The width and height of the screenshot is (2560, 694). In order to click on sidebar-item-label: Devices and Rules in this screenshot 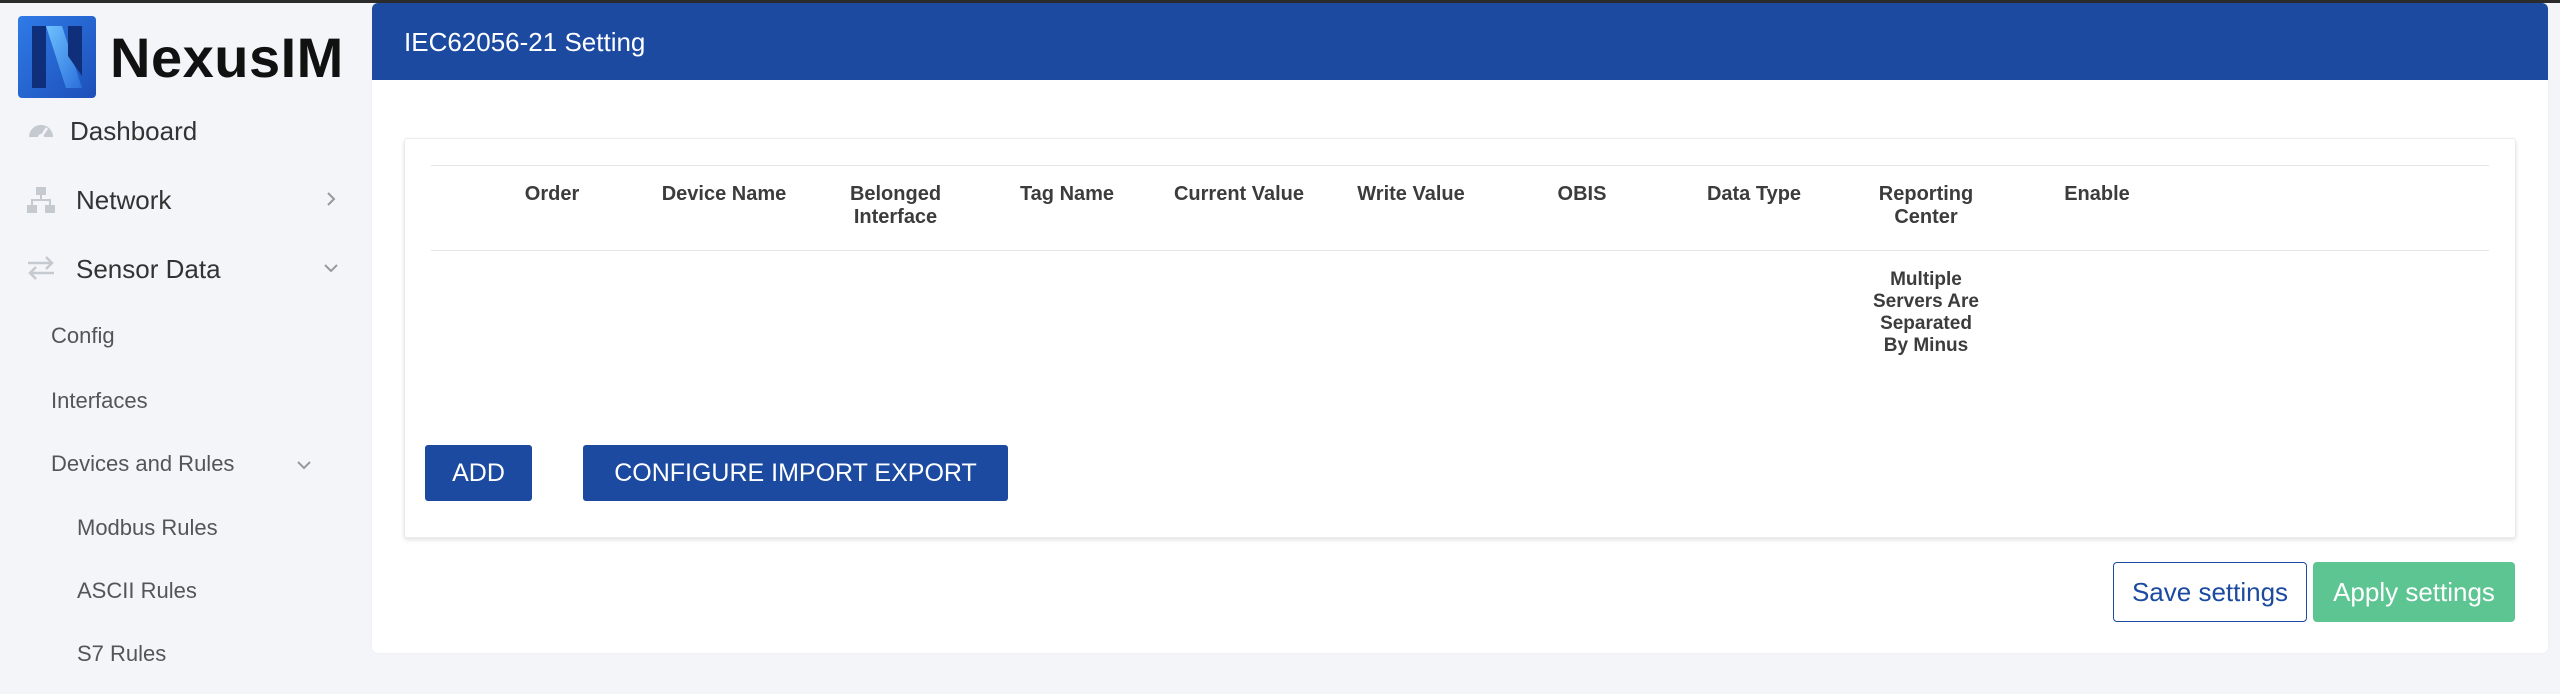, I will do `click(143, 463)`.